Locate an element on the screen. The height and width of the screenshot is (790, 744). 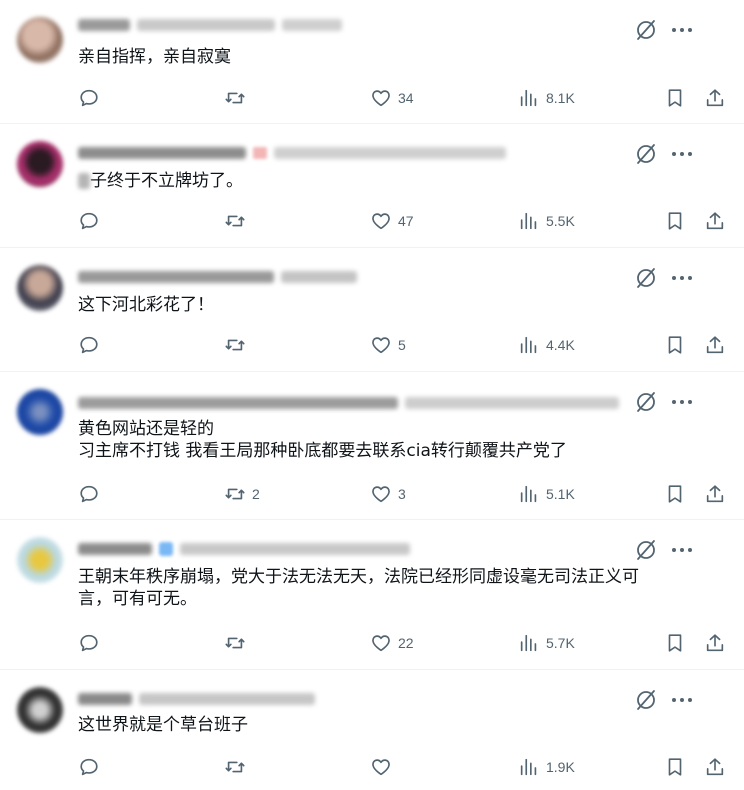
tweet-actions: 2 3 5.1K is located at coordinates (408, 494).